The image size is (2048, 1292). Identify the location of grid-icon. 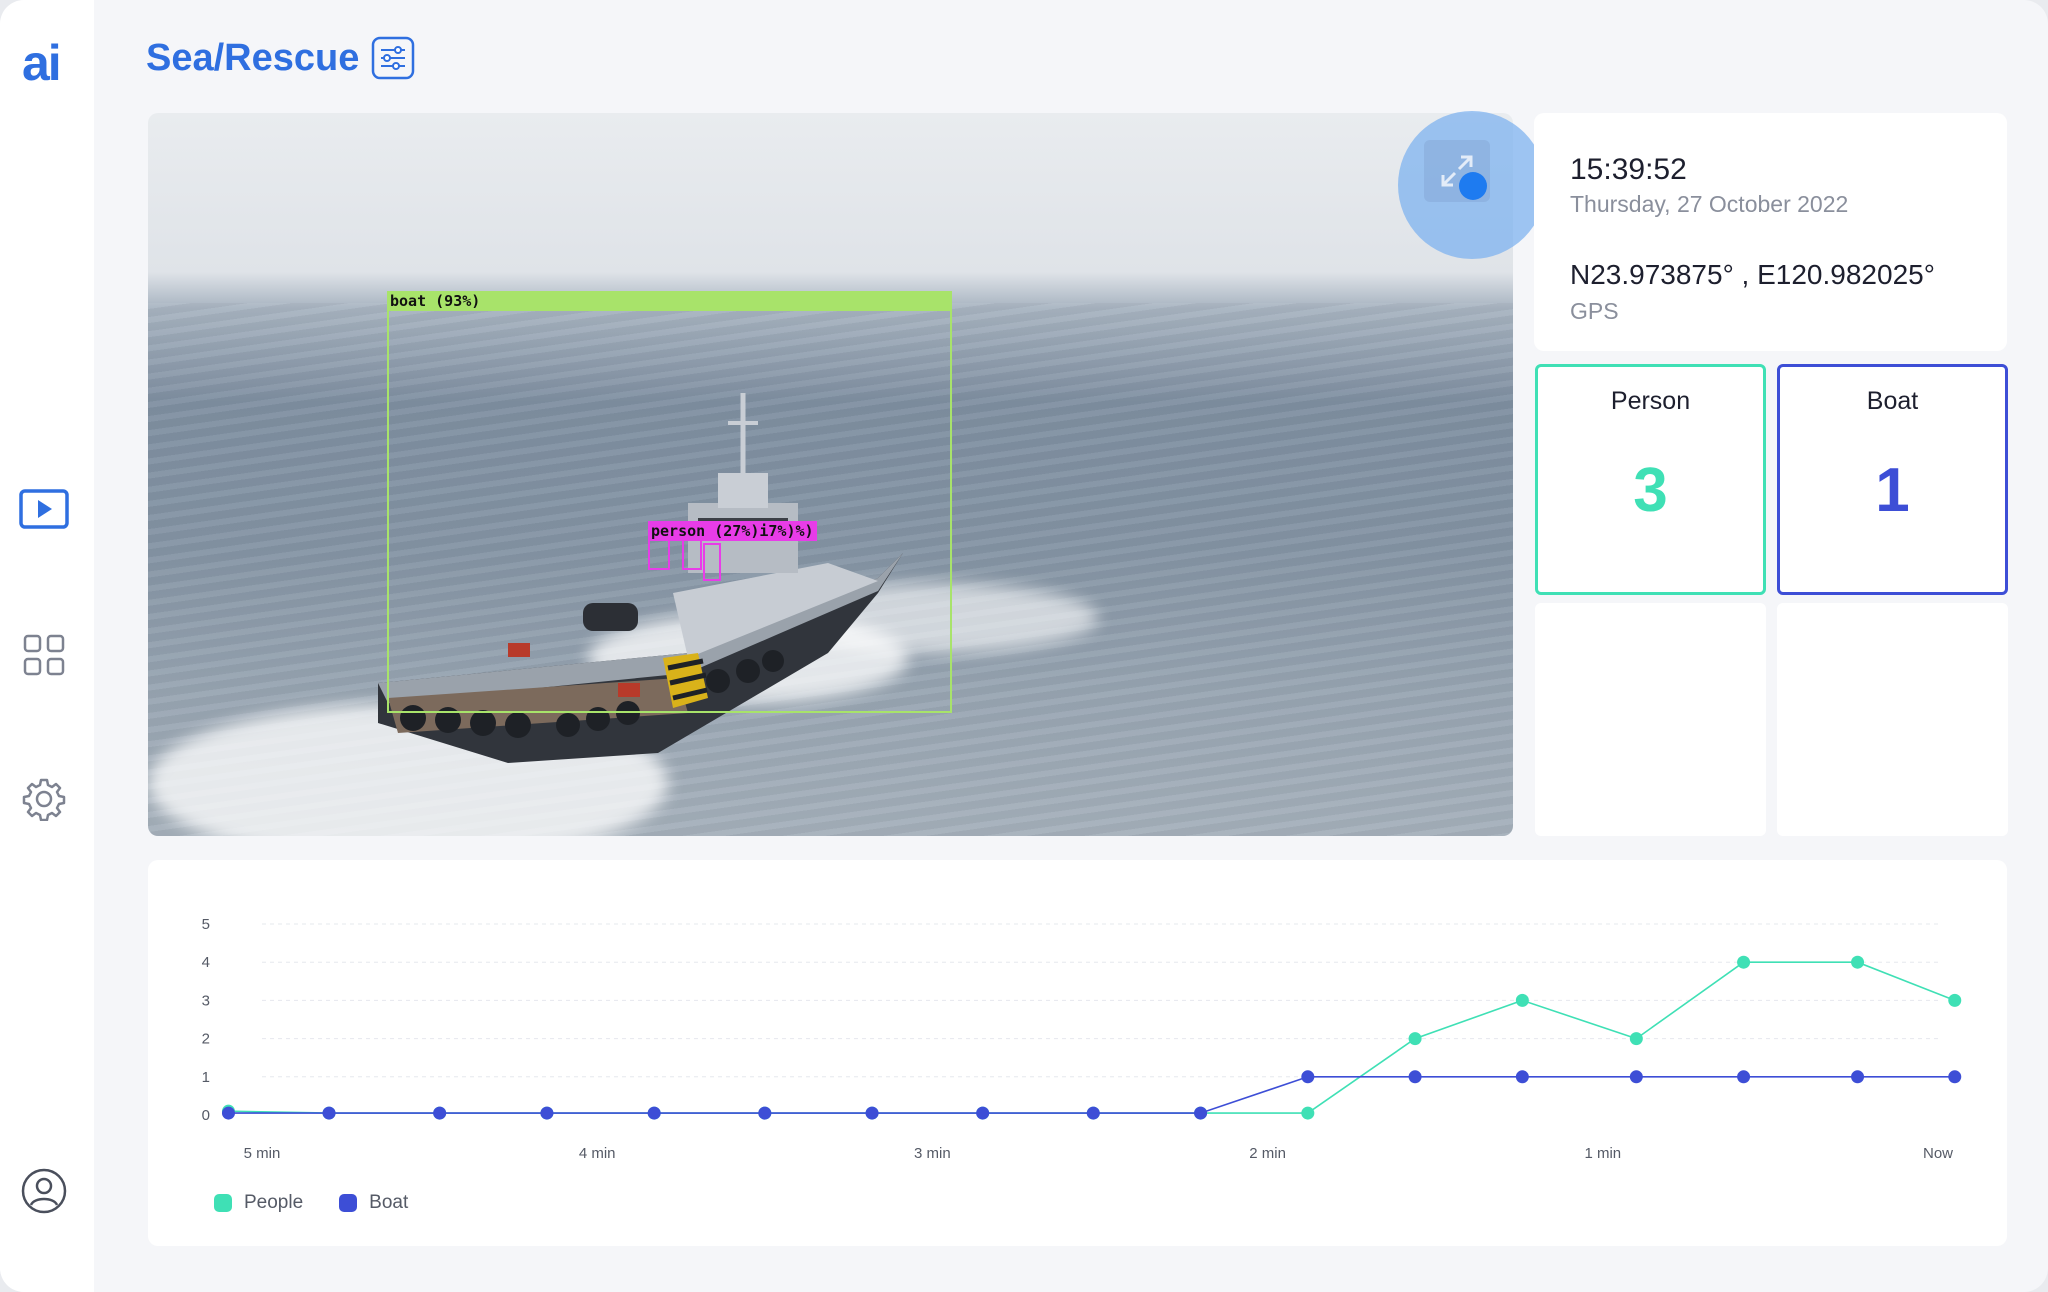
(44, 655).